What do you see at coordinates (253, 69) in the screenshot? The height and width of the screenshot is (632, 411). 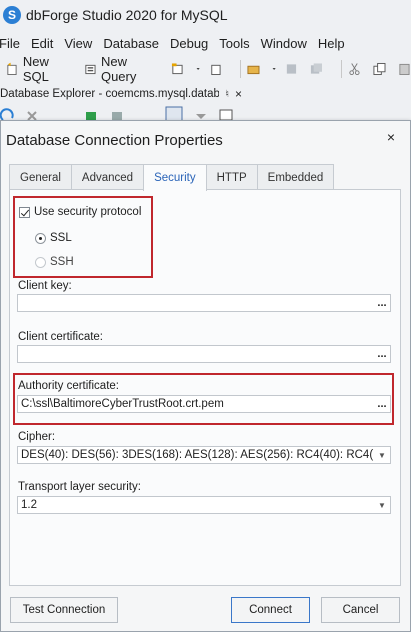 I see `open-icon` at bounding box center [253, 69].